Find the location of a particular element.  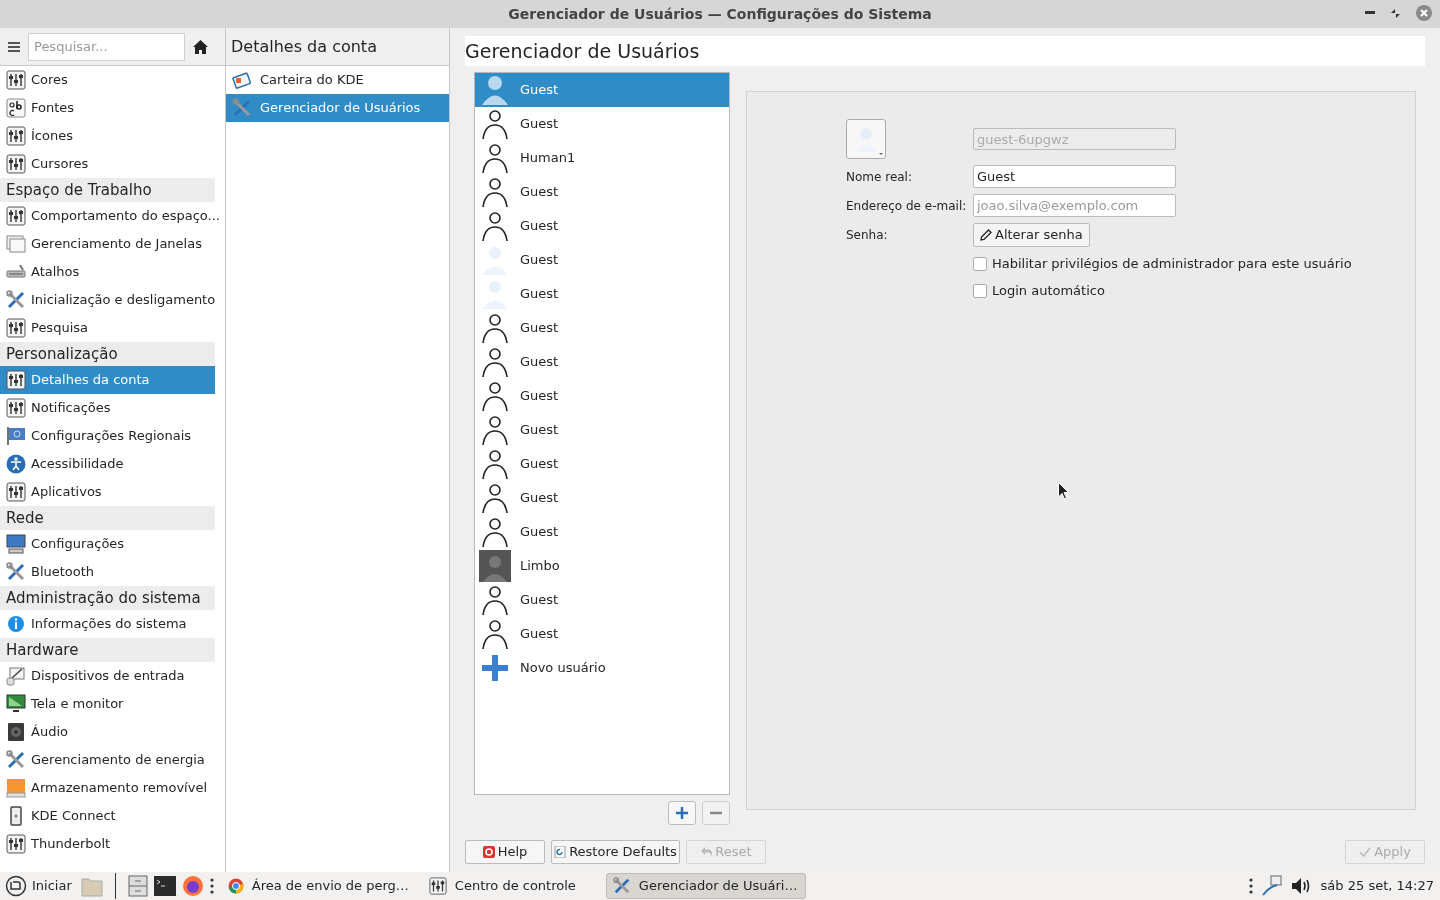

sidebar-item: Bluetooth is located at coordinates (107, 572).